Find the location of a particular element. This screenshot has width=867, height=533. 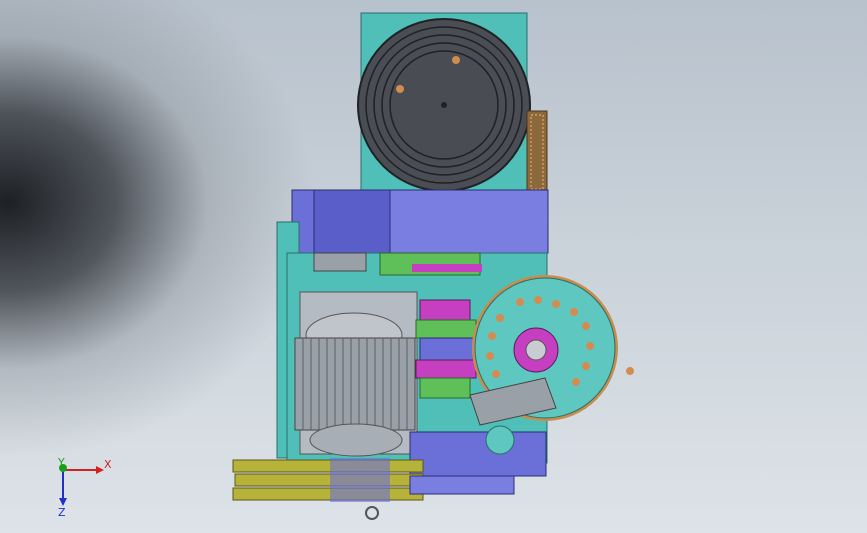

lower-blue-block is located at coordinates (478, 454).